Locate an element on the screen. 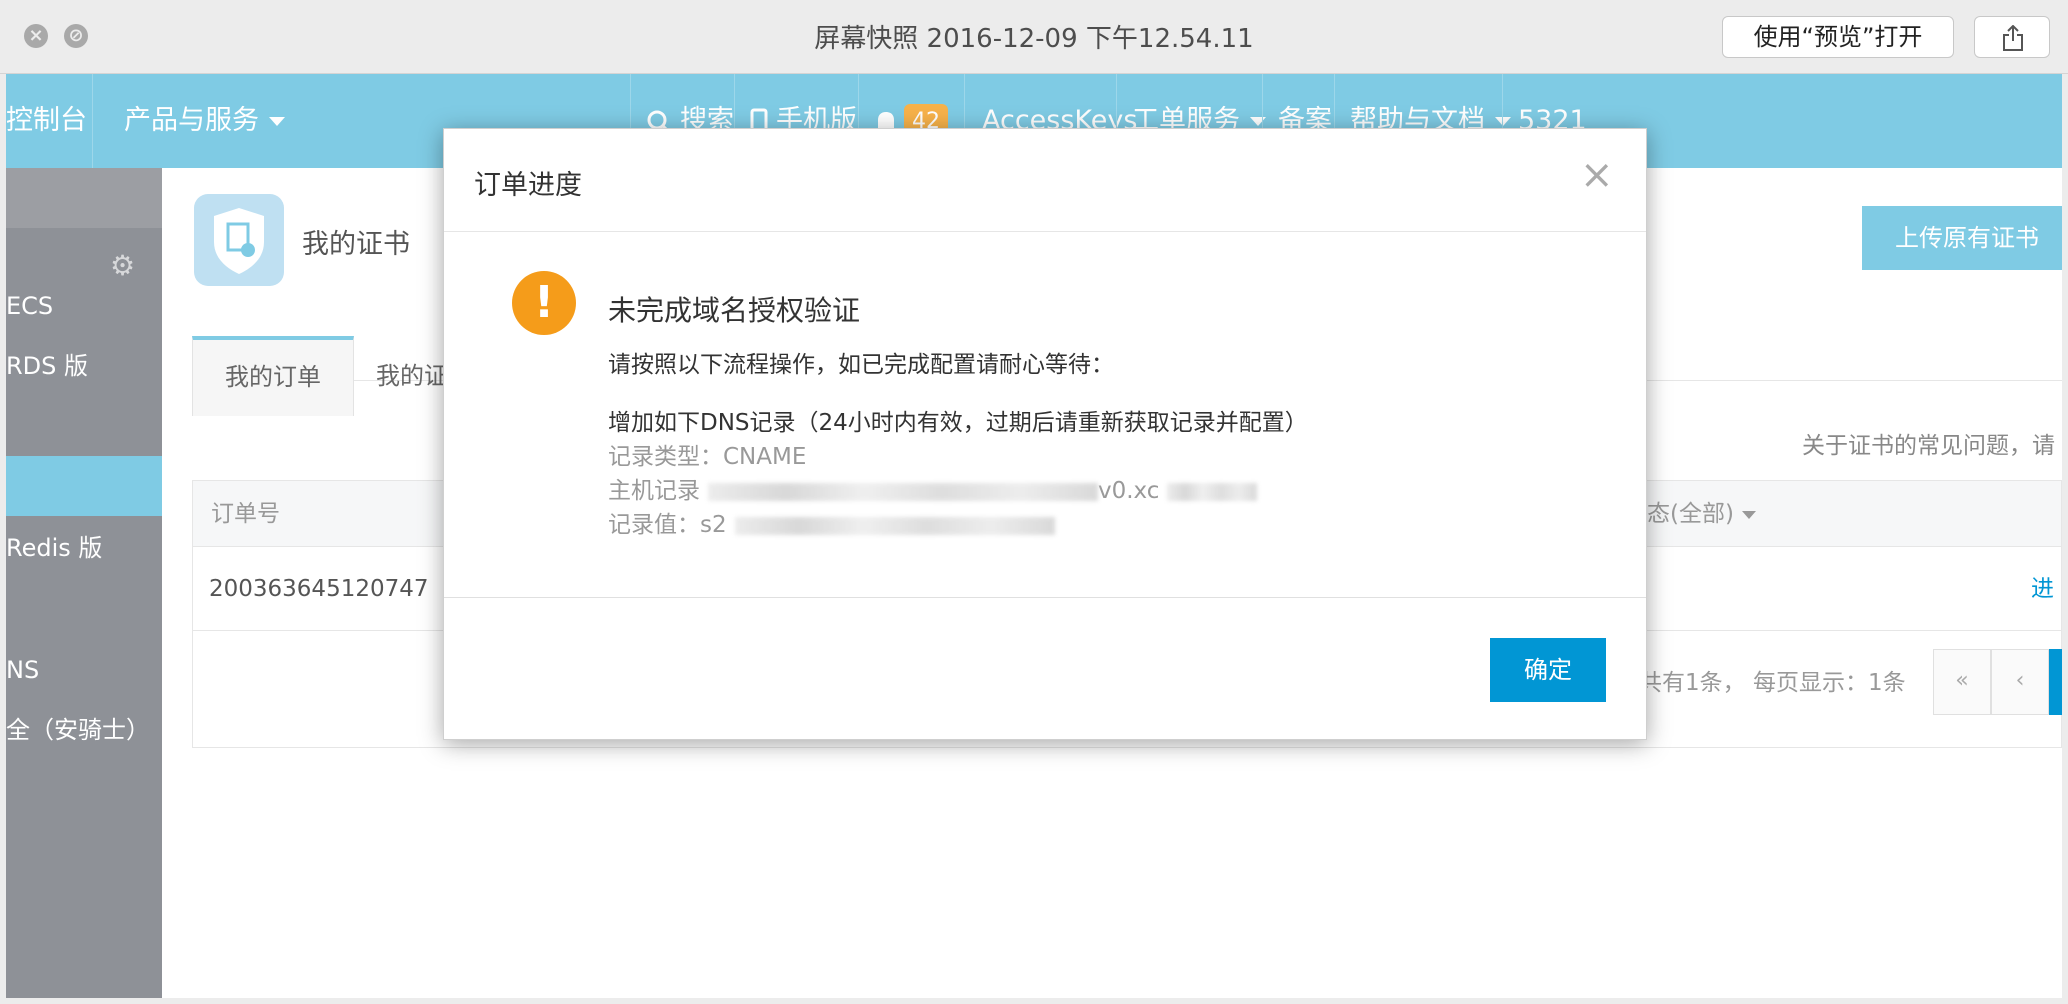 The image size is (2068, 1004). warning-heading: 未完成域名授权验证 is located at coordinates (734, 310).